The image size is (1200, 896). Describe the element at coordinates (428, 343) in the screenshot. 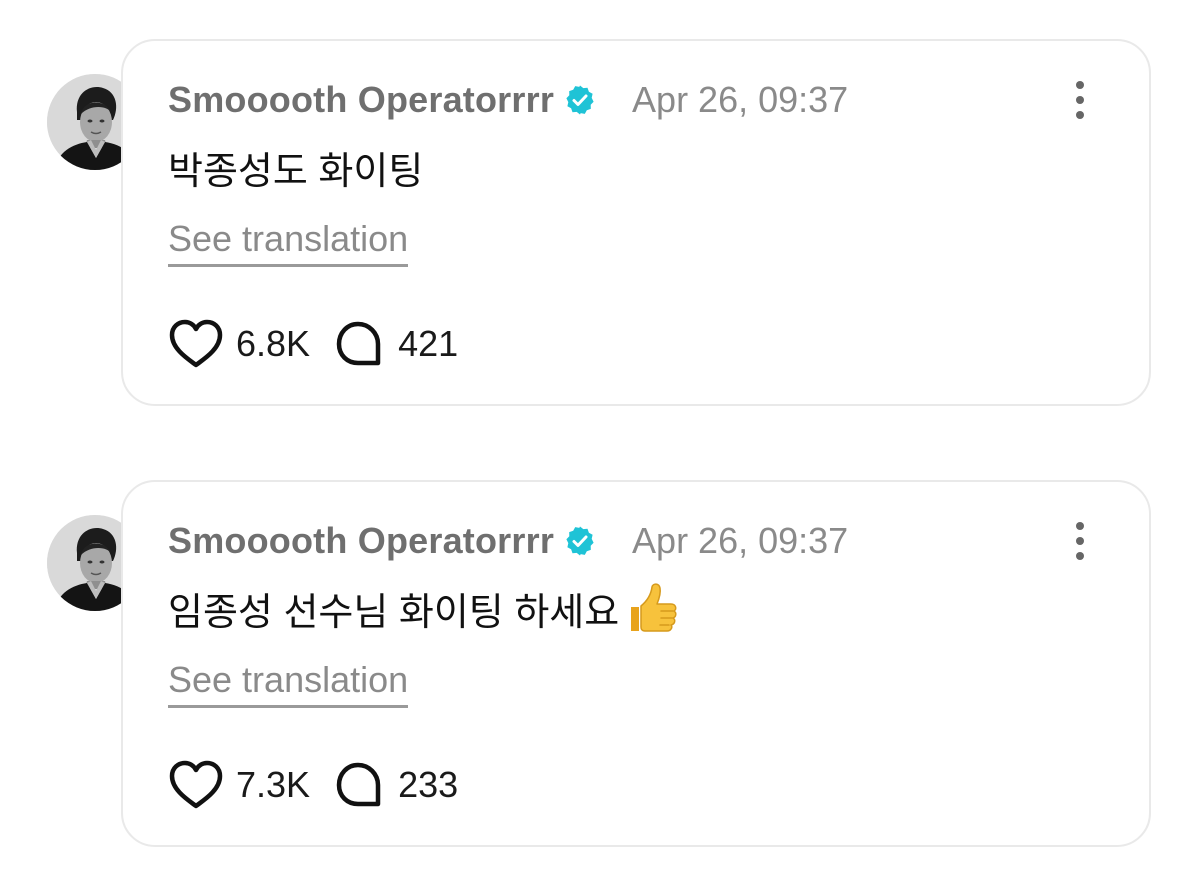

I see `reply-count: 421` at that location.